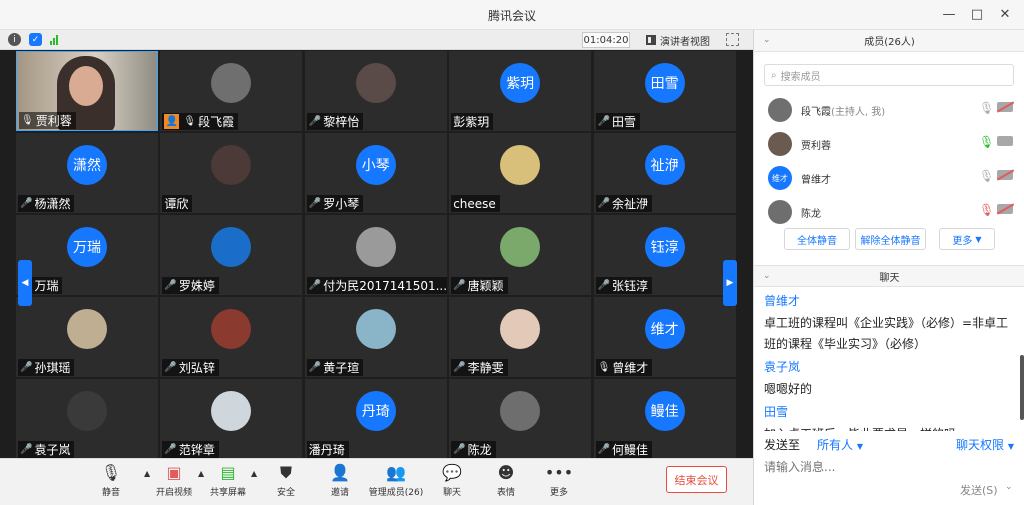 The height and width of the screenshot is (505, 1024). What do you see at coordinates (375, 337) in the screenshot?
I see `participant-tile: 🎤 黄子瑄` at bounding box center [375, 337].